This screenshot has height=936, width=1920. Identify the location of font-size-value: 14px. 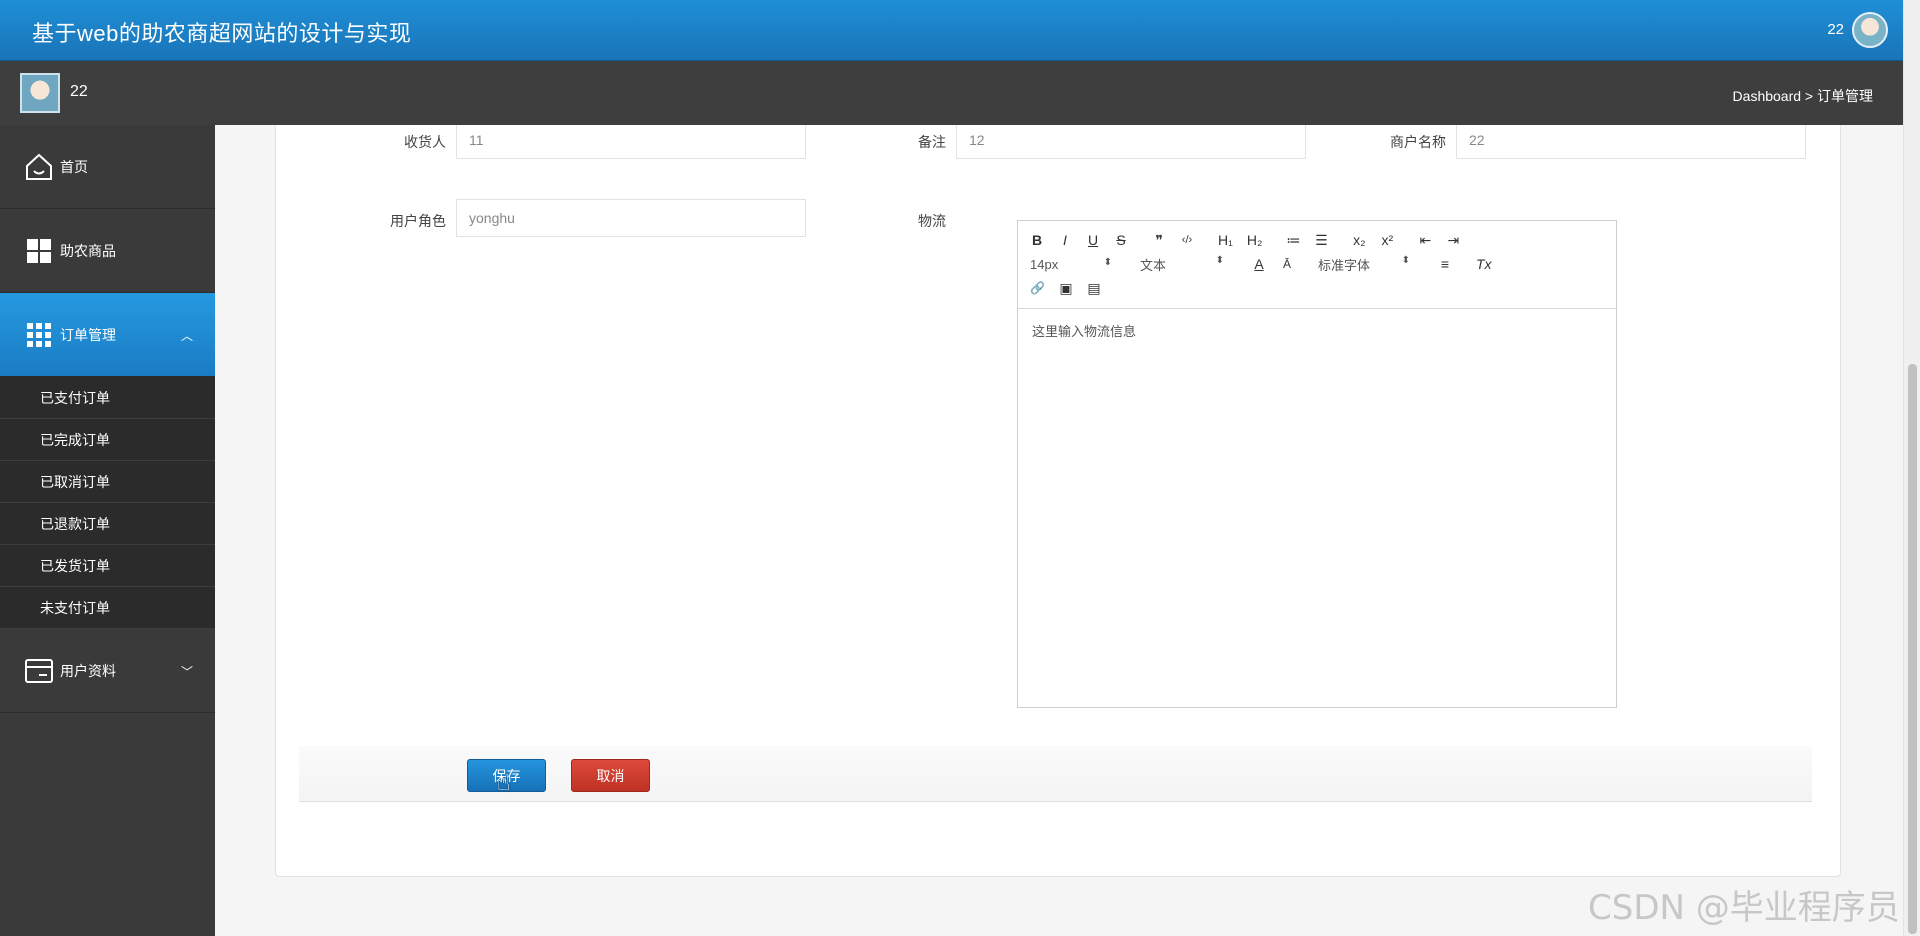
(1044, 264).